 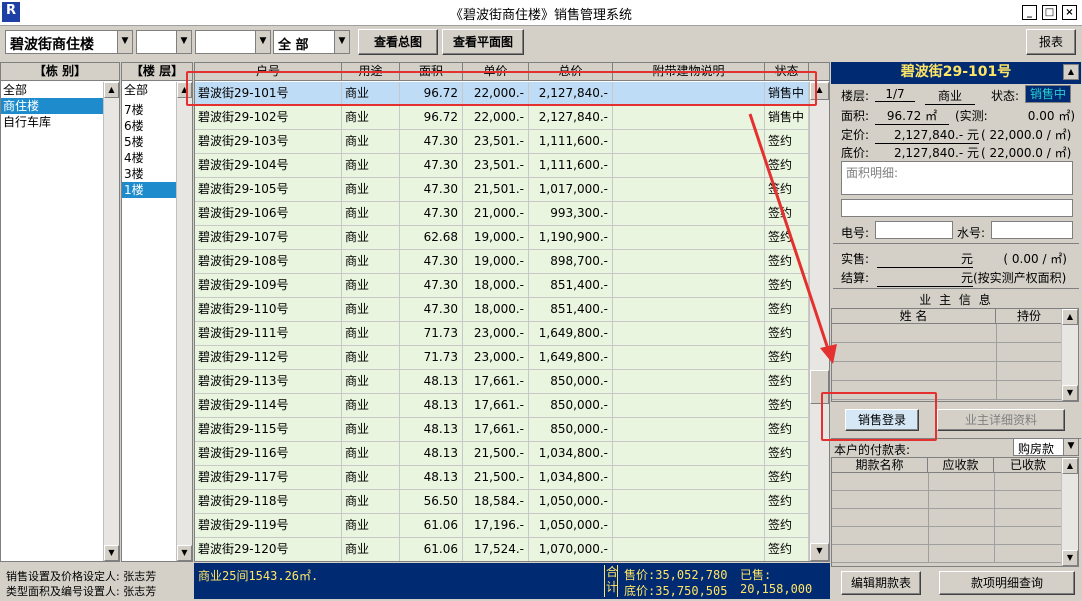 What do you see at coordinates (52, 90) in the screenshot?
I see `building-list-item: 全部` at bounding box center [52, 90].